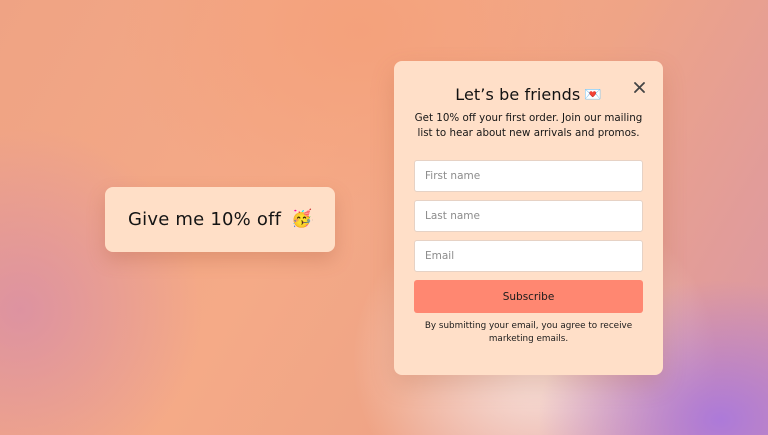 The height and width of the screenshot is (435, 768). I want to click on discount-teaser: Give me 10% off 🥳, so click(220, 219).